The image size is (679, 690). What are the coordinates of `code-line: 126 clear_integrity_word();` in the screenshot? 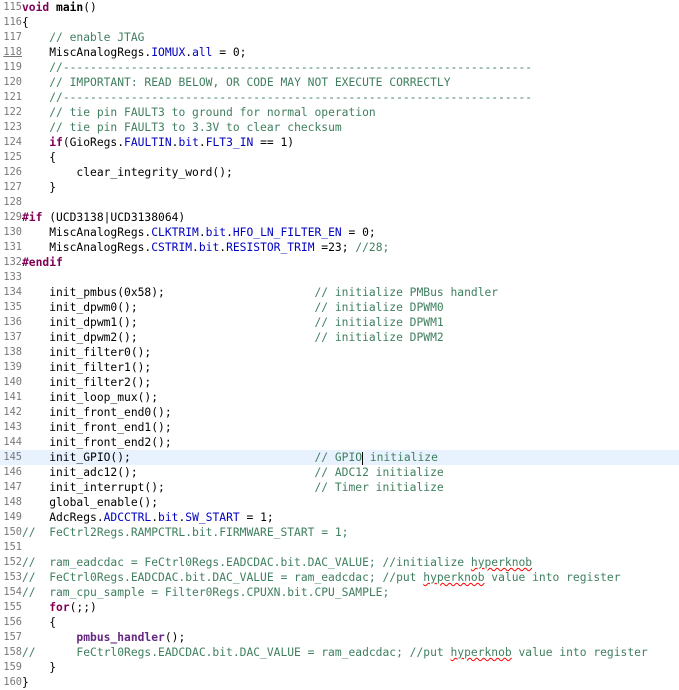 It's located at (339, 172).